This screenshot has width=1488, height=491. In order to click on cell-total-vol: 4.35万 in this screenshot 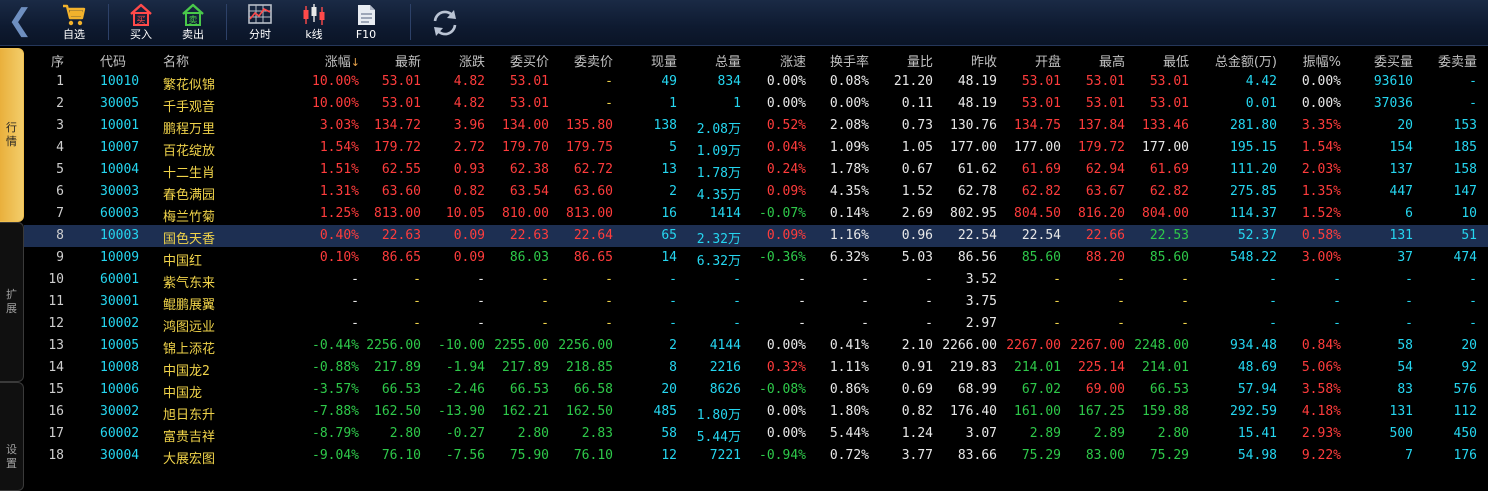, I will do `click(718, 195)`.